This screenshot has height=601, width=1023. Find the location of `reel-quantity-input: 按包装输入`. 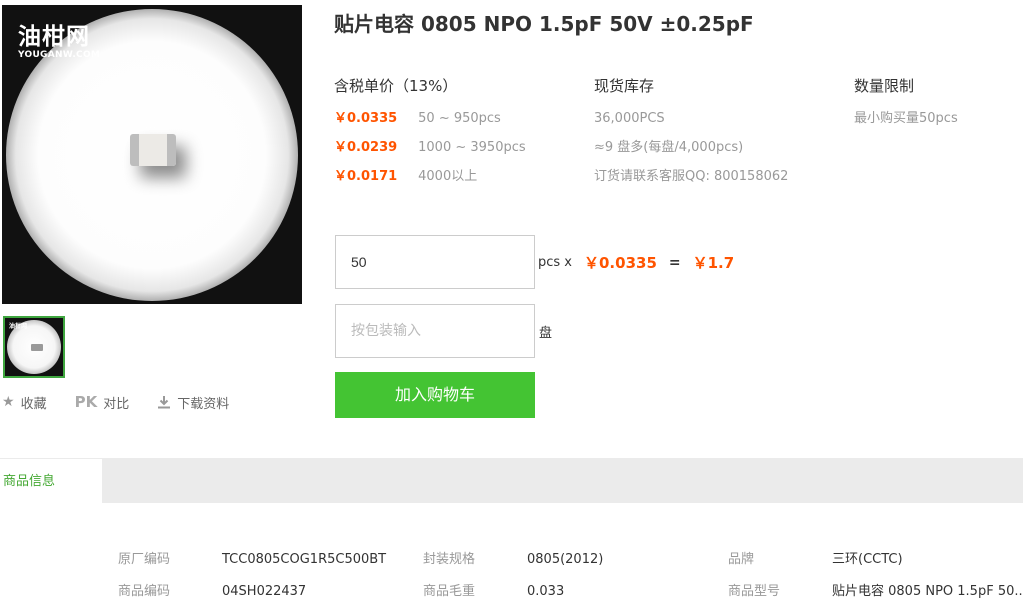

reel-quantity-input: 按包装输入 is located at coordinates (435, 331).